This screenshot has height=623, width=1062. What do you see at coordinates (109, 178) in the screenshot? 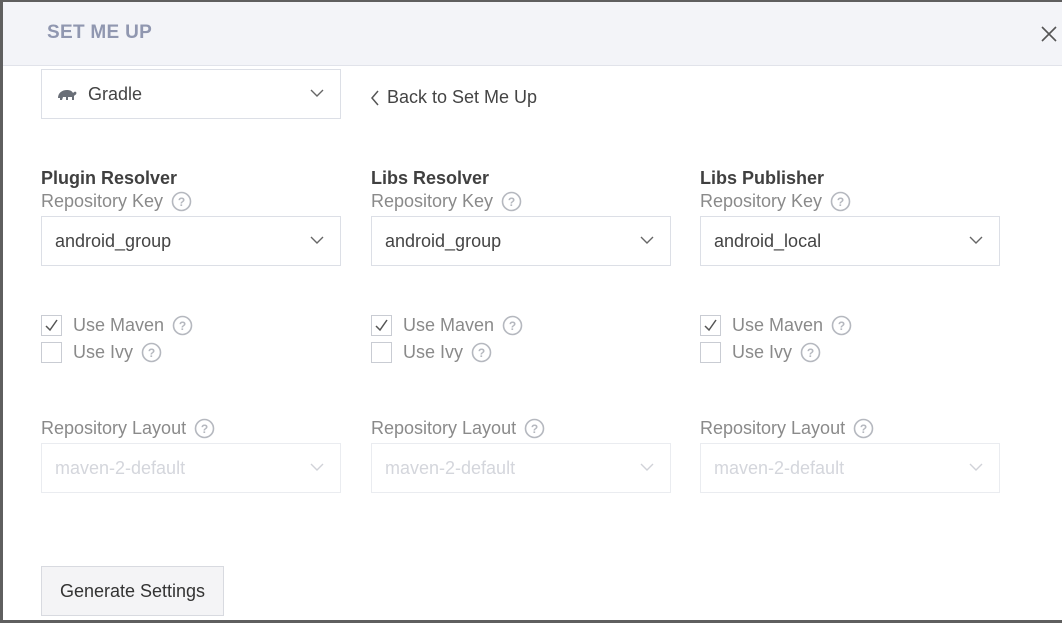
I see `col-title-plugin-resolver: Plugin Resolver` at bounding box center [109, 178].